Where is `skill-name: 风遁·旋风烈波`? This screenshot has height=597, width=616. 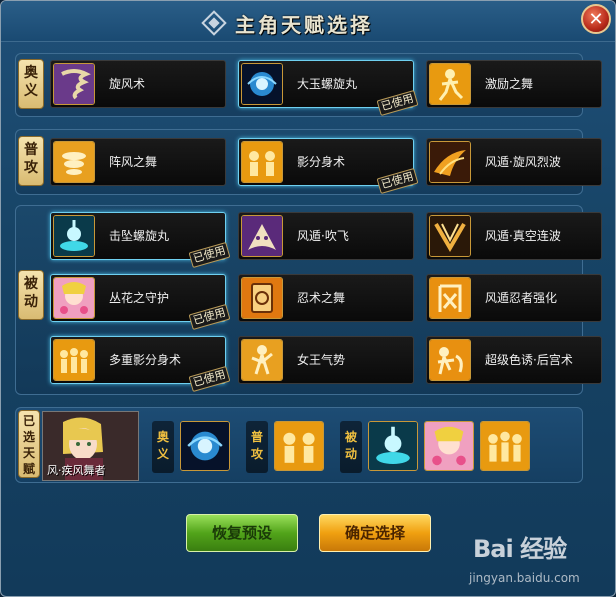 skill-name: 风遁·旋风烈波 is located at coordinates (523, 162).